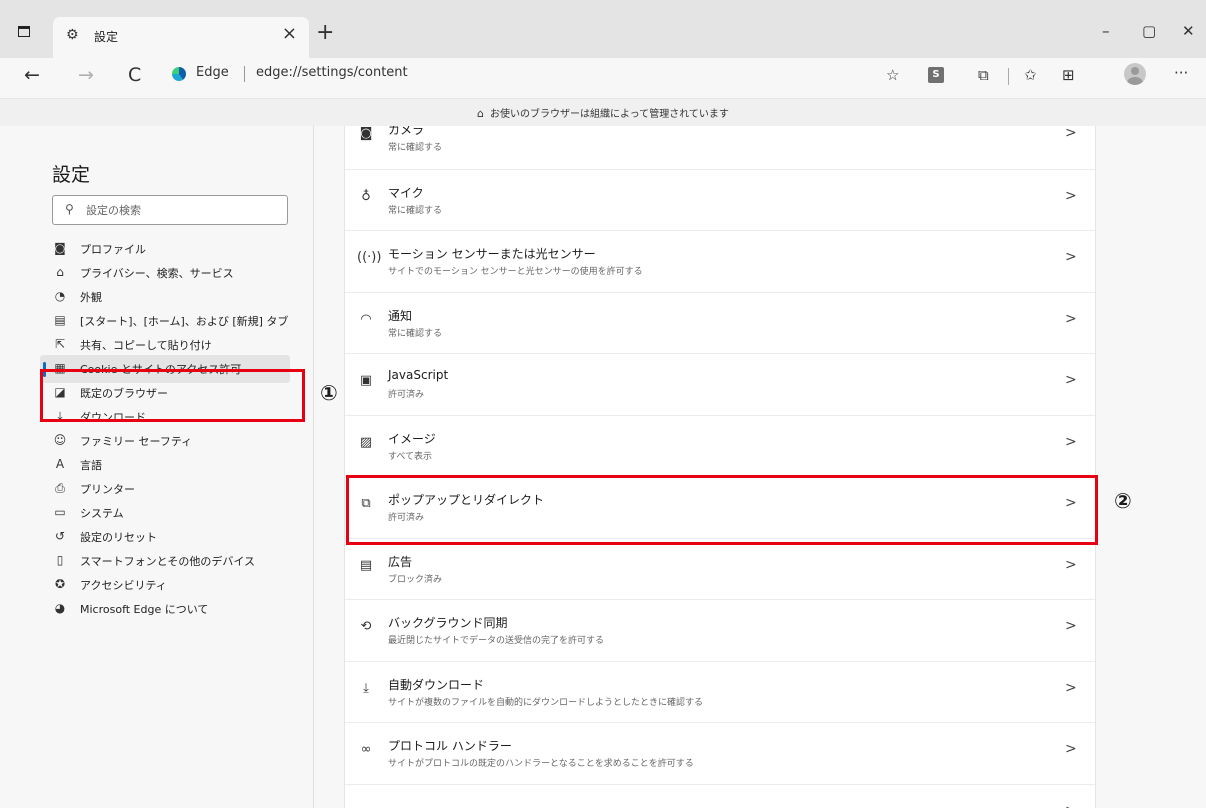 This screenshot has height=808, width=1206. I want to click on javascript-icon: ▣, so click(366, 380).